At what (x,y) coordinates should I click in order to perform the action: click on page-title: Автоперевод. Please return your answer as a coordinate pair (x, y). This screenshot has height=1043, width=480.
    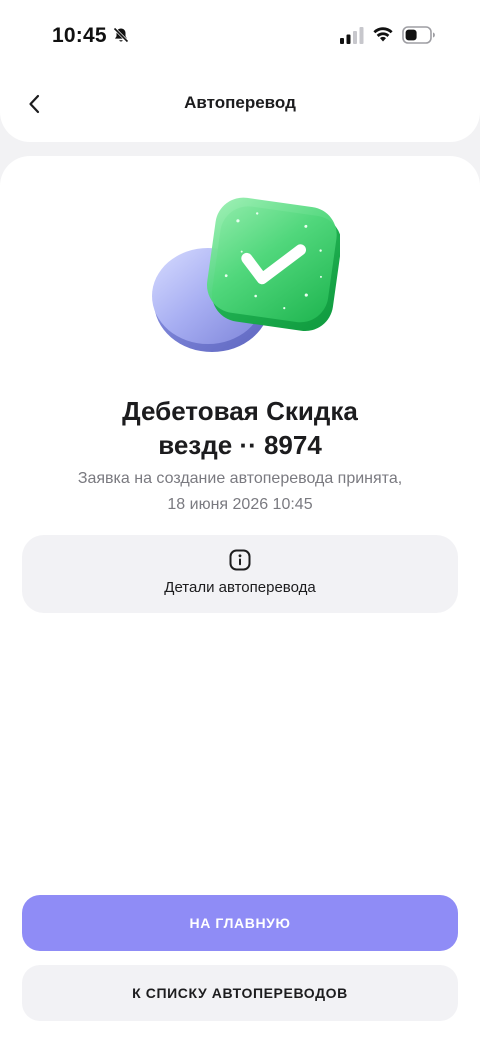
    Looking at the image, I should click on (240, 102).